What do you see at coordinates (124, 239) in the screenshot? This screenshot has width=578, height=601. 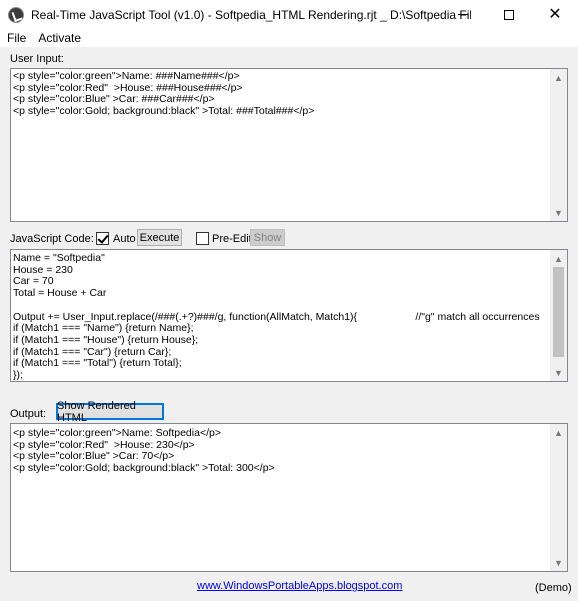 I see `auto-label: Auto` at bounding box center [124, 239].